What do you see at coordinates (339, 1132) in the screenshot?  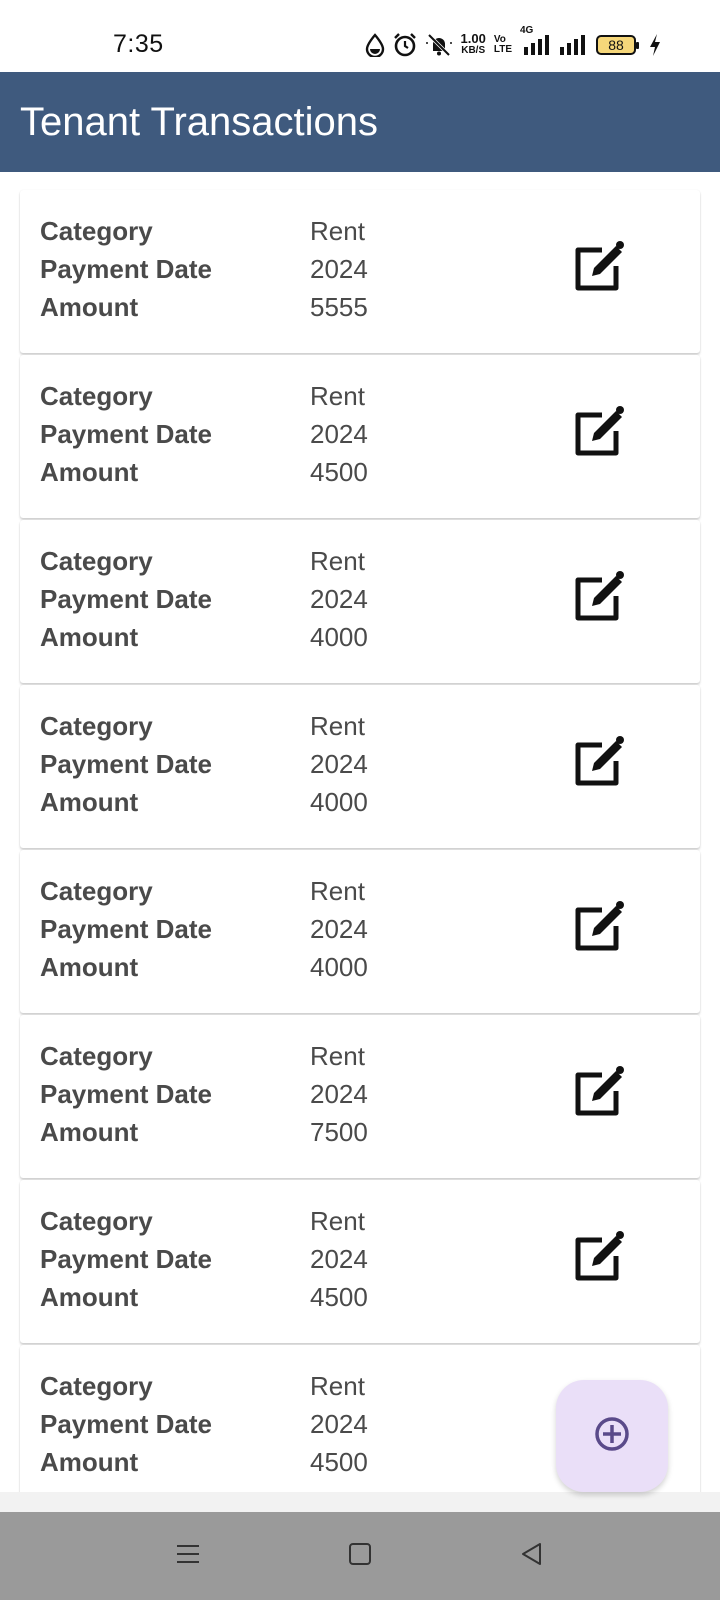 I see `amount-value: 7500` at bounding box center [339, 1132].